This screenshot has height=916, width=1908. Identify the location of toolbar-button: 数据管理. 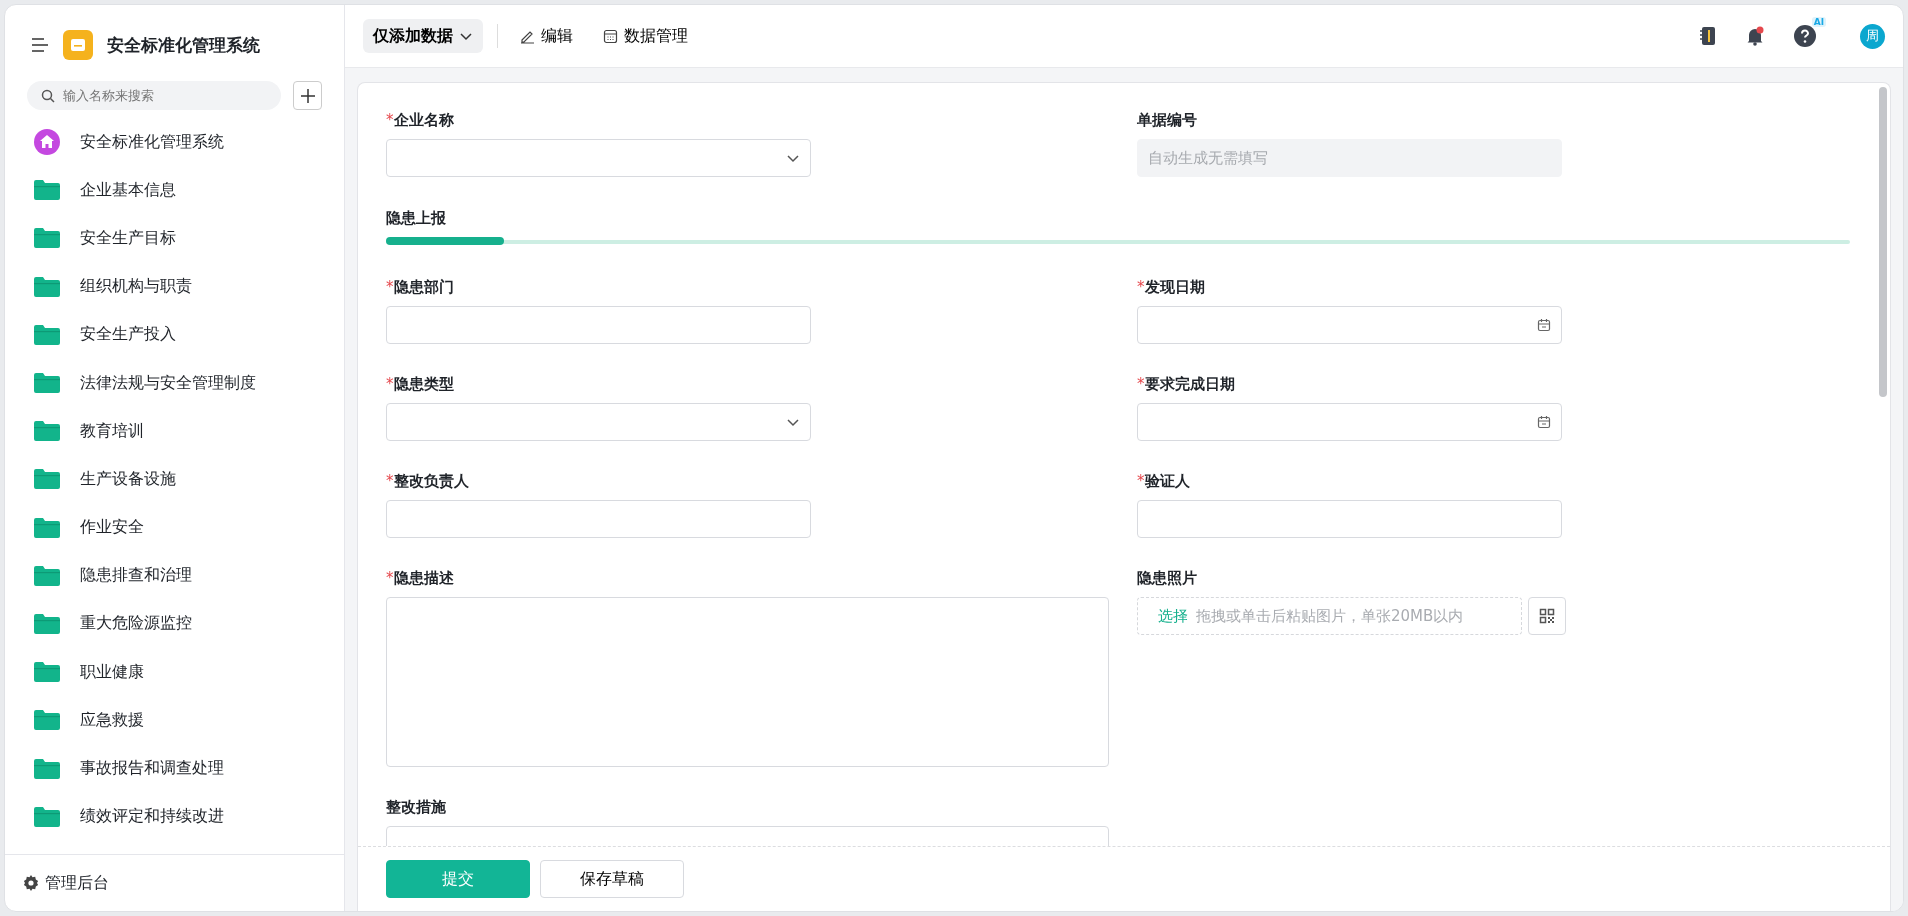
(645, 36).